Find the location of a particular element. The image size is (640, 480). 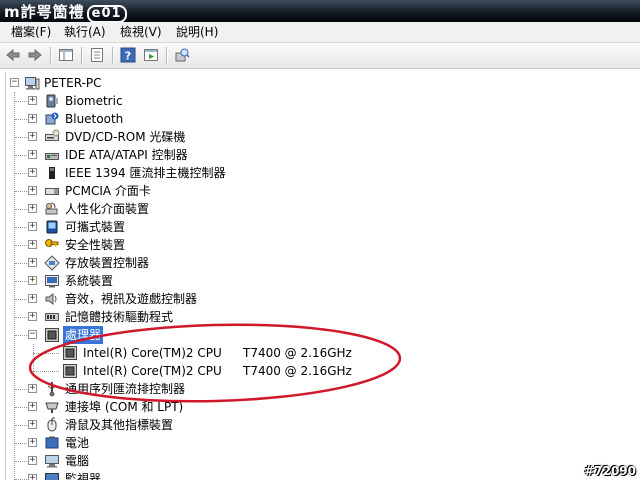

menu-action: 執行(A) is located at coordinates (85, 32).